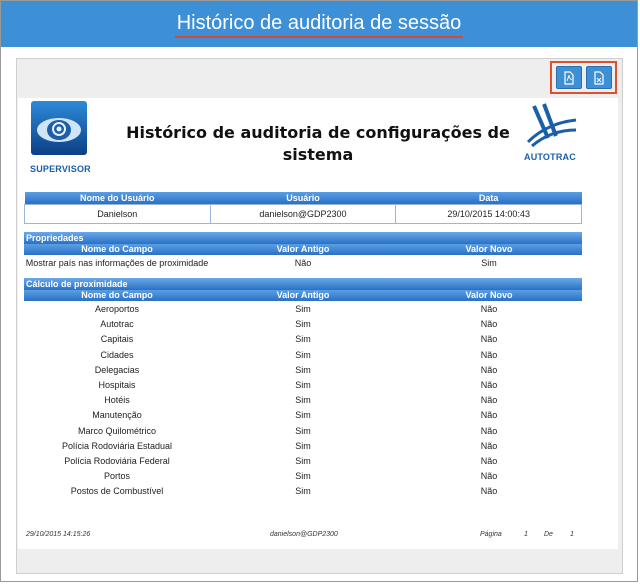 The height and width of the screenshot is (584, 640). I want to click on excel-export-icon, so click(599, 77).